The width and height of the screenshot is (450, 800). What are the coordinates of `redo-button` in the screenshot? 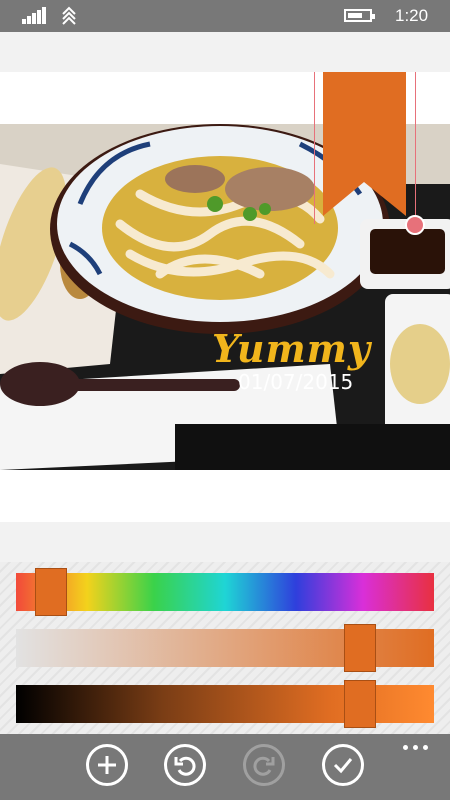 It's located at (264, 765).